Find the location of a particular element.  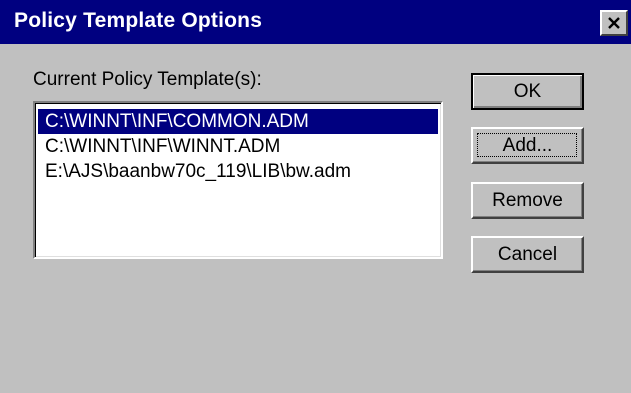

close-button is located at coordinates (614, 23).